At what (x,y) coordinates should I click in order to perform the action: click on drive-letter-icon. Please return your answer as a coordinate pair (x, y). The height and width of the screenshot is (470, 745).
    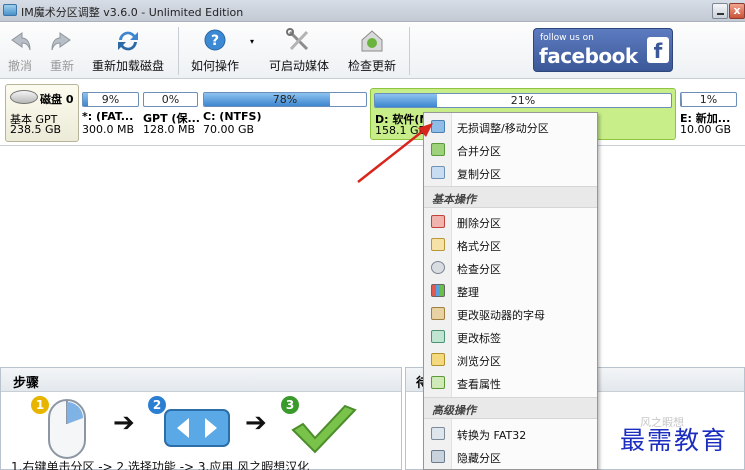
    Looking at the image, I should click on (438, 313).